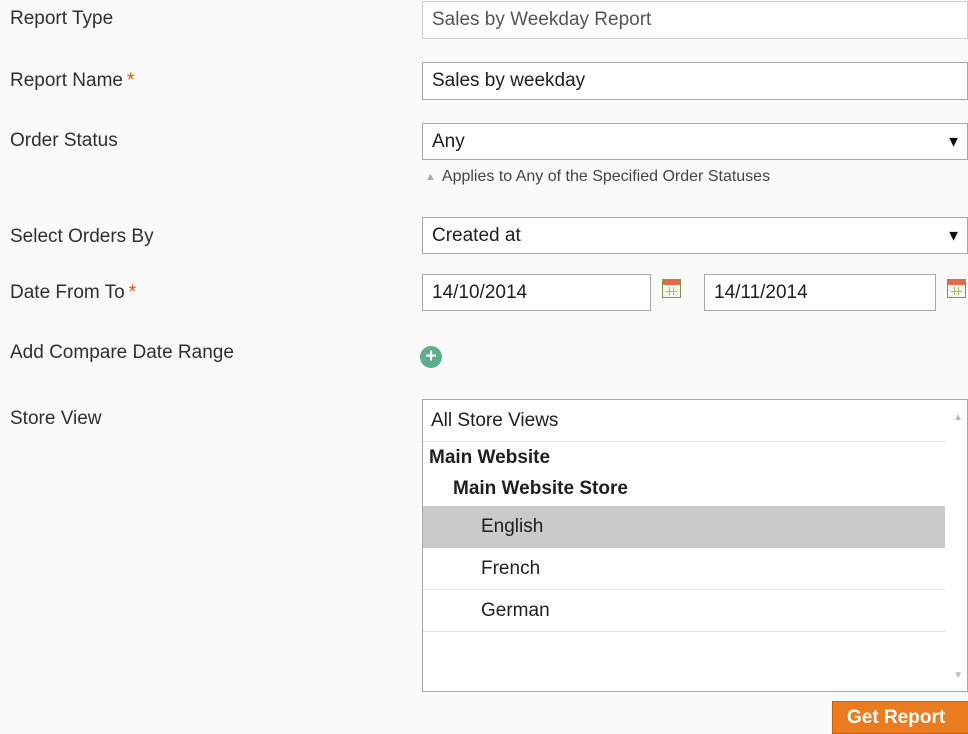 Image resolution: width=968 pixels, height=734 pixels. I want to click on report-name-label: Report Name *, so click(72, 81).